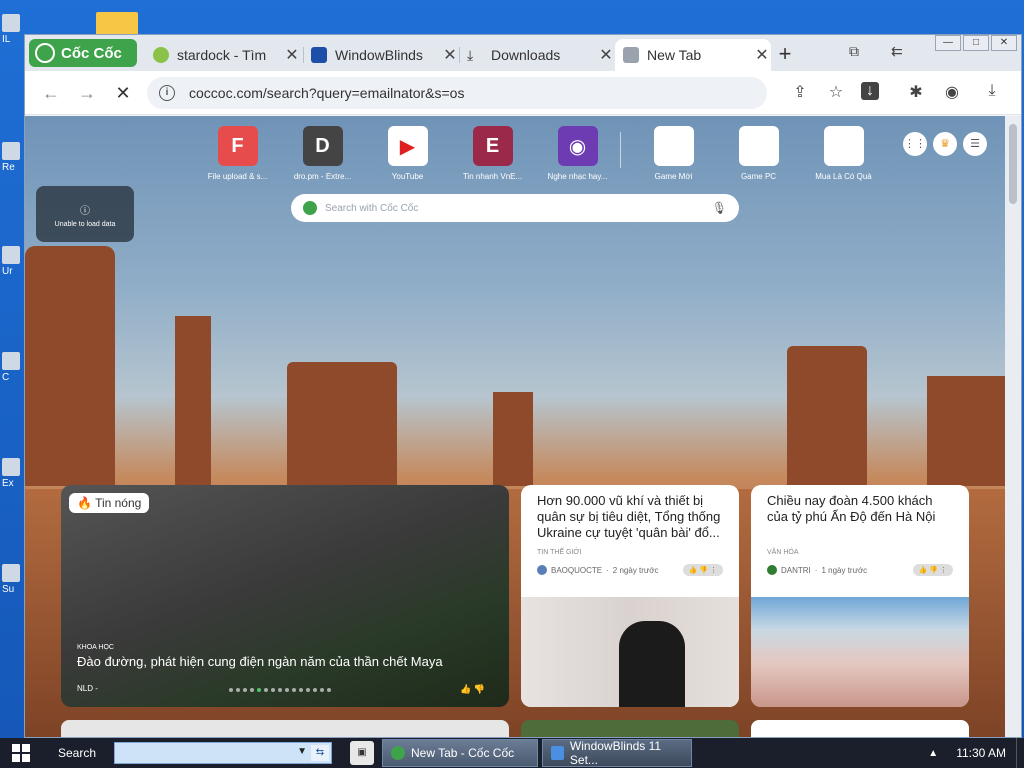 The image size is (1024, 768). What do you see at coordinates (1004, 43) in the screenshot?
I see `close-button: ✕` at bounding box center [1004, 43].